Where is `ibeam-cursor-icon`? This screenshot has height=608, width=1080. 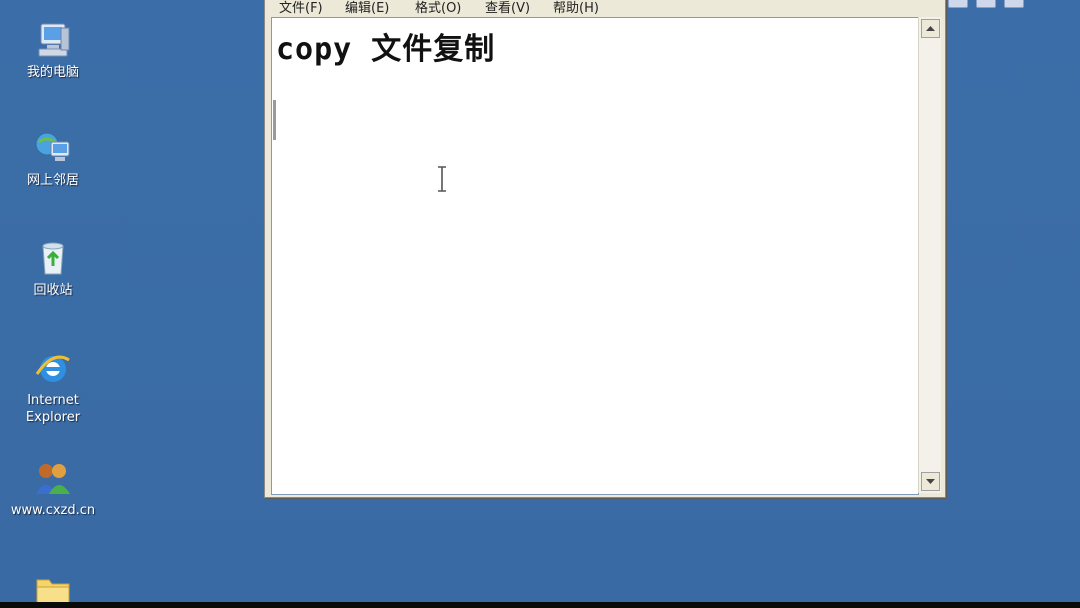 ibeam-cursor-icon is located at coordinates (442, 179).